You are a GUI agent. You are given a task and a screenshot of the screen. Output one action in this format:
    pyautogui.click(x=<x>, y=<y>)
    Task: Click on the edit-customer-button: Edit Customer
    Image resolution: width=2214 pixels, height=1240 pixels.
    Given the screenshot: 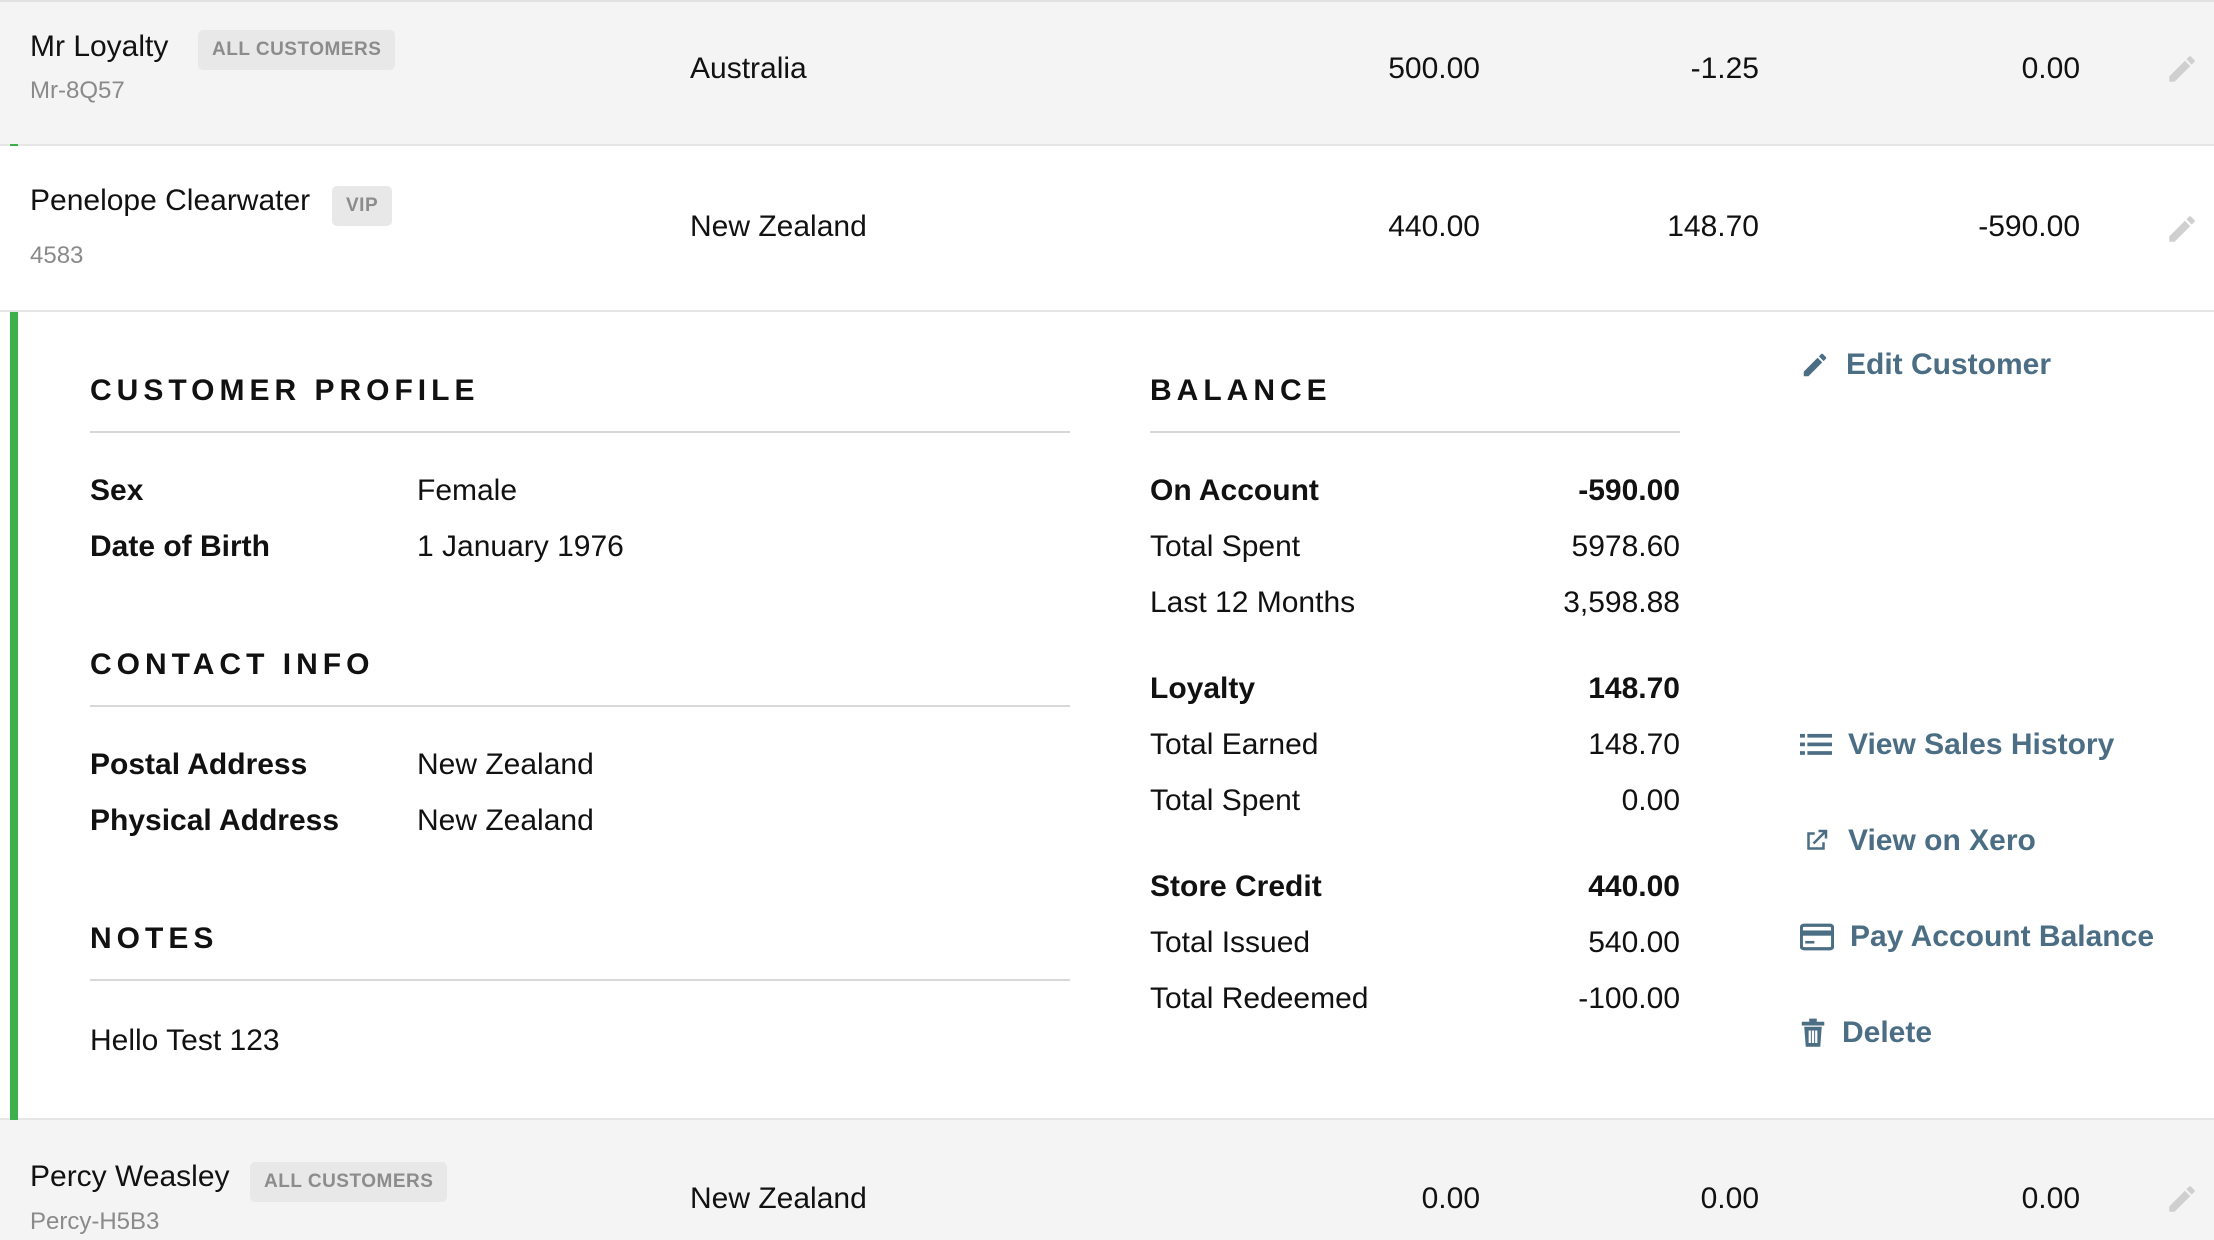 What is the action you would take?
    pyautogui.click(x=1925, y=365)
    